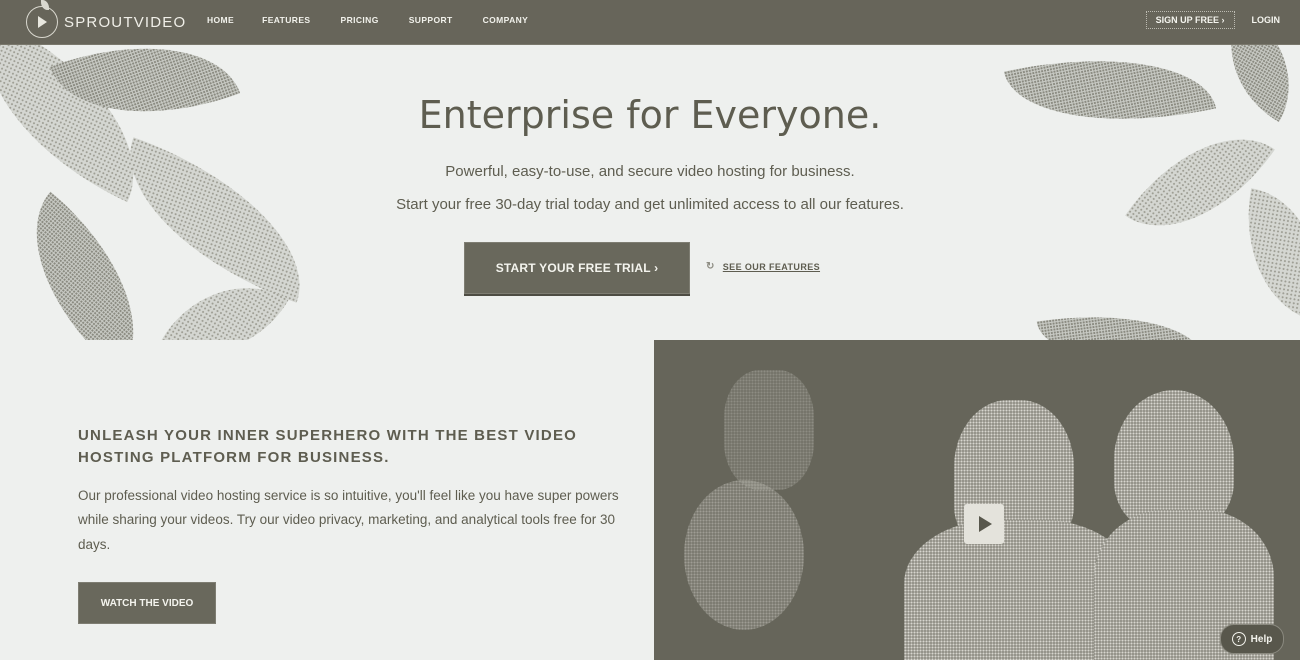  Describe the element at coordinates (1190, 20) in the screenshot. I see `sign-up-free-button: SIGN UP FREE ›` at that location.